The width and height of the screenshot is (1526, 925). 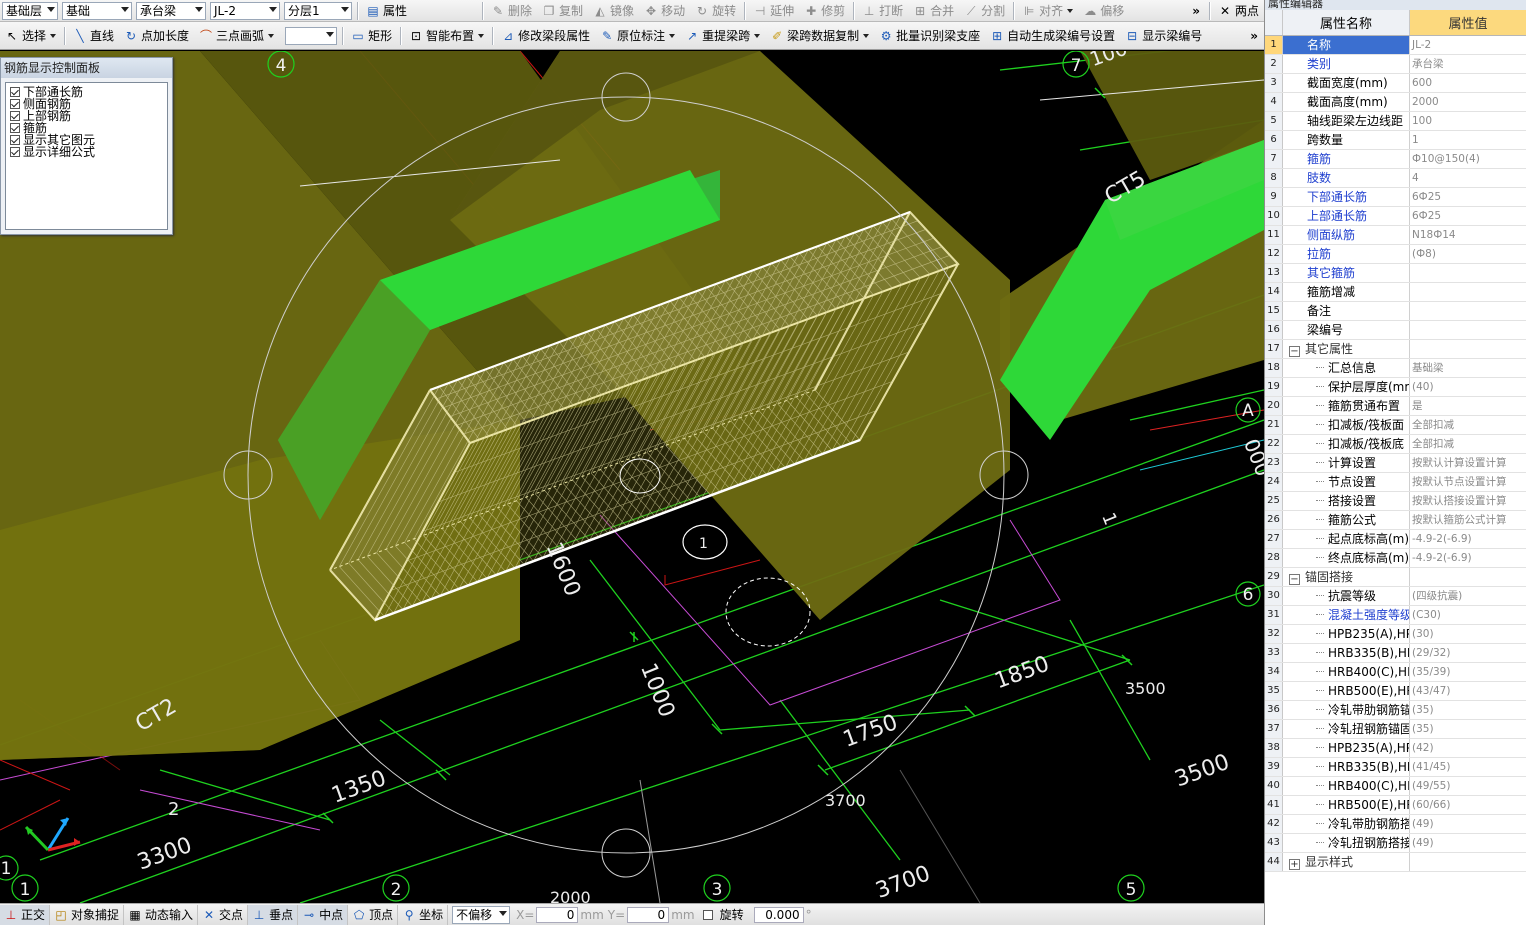 I want to click on property-row: 30 抗震等级 (四级抗震), so click(x=1395, y=596).